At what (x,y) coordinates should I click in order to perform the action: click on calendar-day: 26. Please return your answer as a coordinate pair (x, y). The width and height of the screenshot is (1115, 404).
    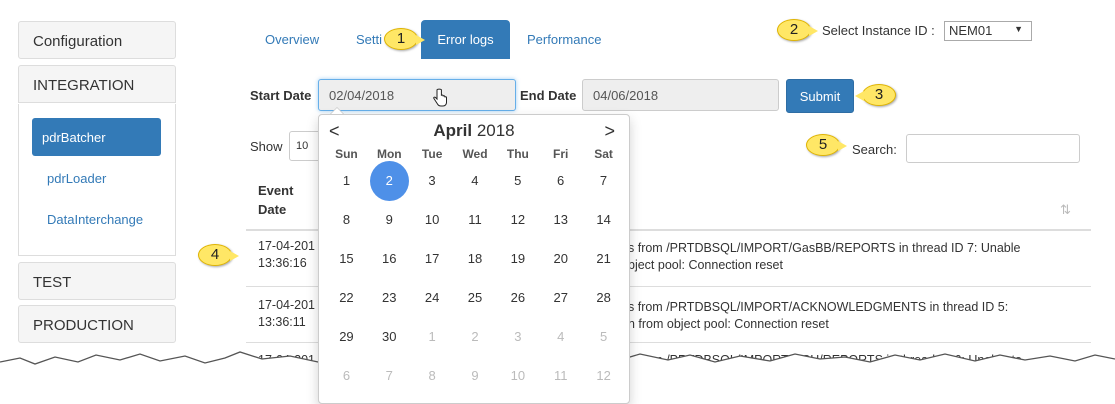
    Looking at the image, I should click on (517, 298).